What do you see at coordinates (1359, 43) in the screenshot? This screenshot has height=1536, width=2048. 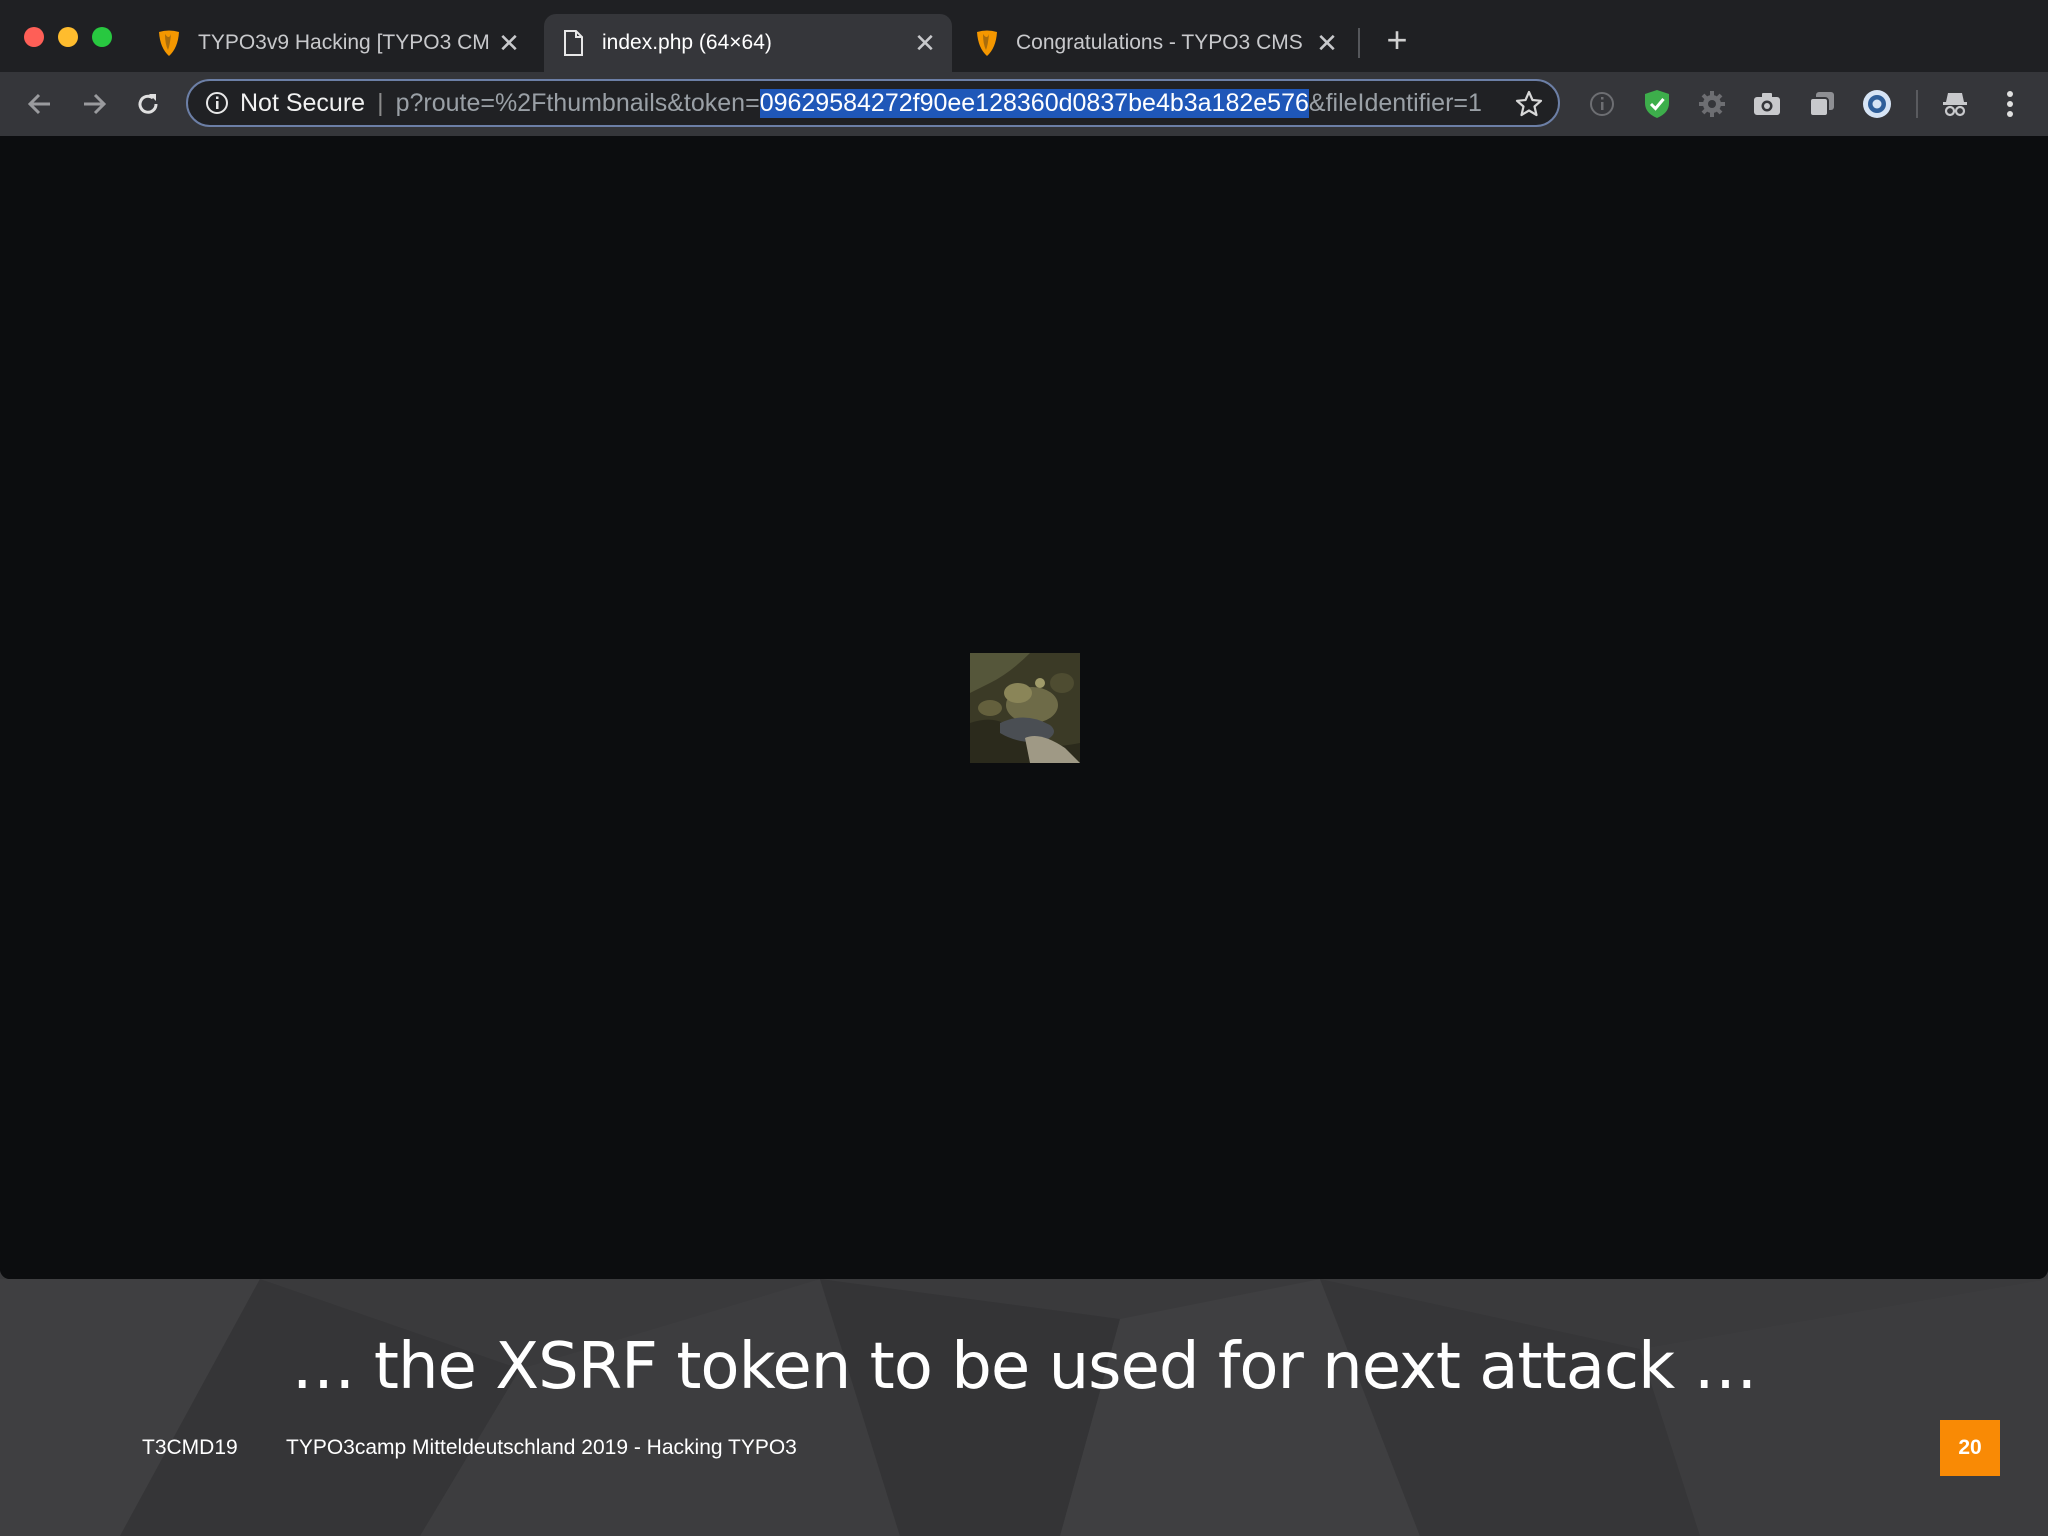 I see `tab-divider` at bounding box center [1359, 43].